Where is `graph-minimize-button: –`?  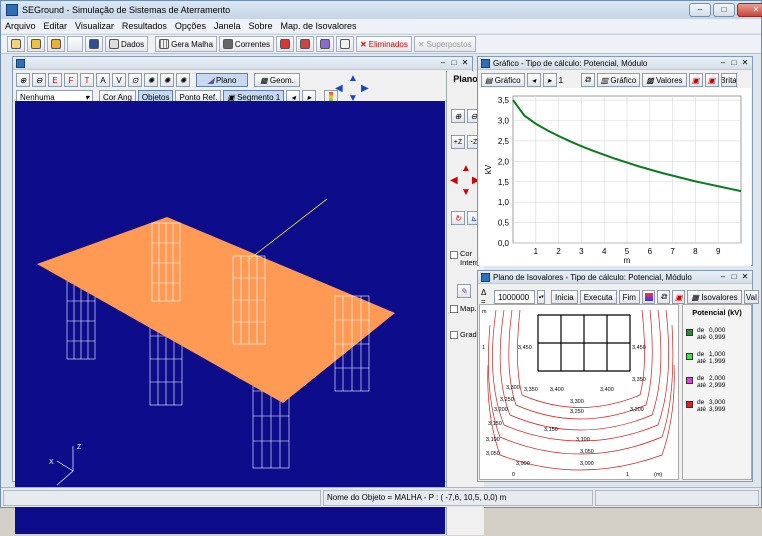 graph-minimize-button: – is located at coordinates (723, 63).